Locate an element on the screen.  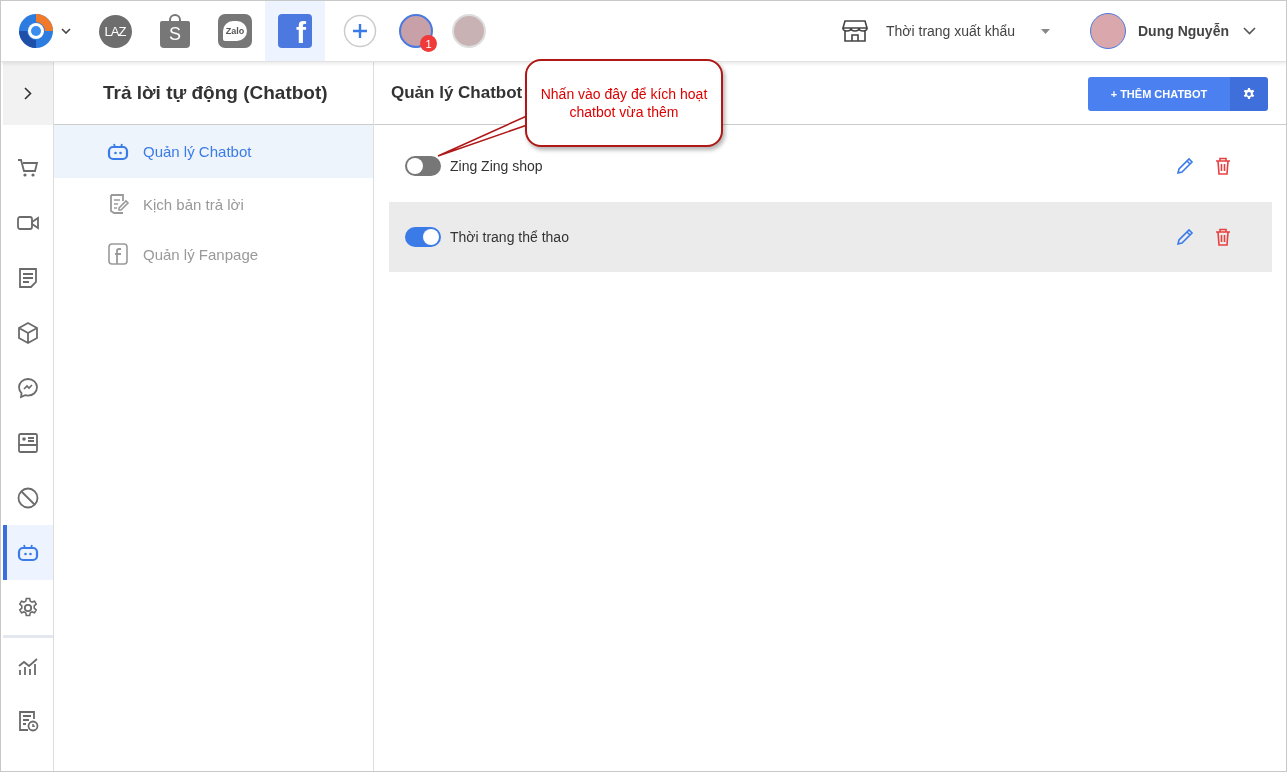
chevron-down-icon is located at coordinates (1249, 31).